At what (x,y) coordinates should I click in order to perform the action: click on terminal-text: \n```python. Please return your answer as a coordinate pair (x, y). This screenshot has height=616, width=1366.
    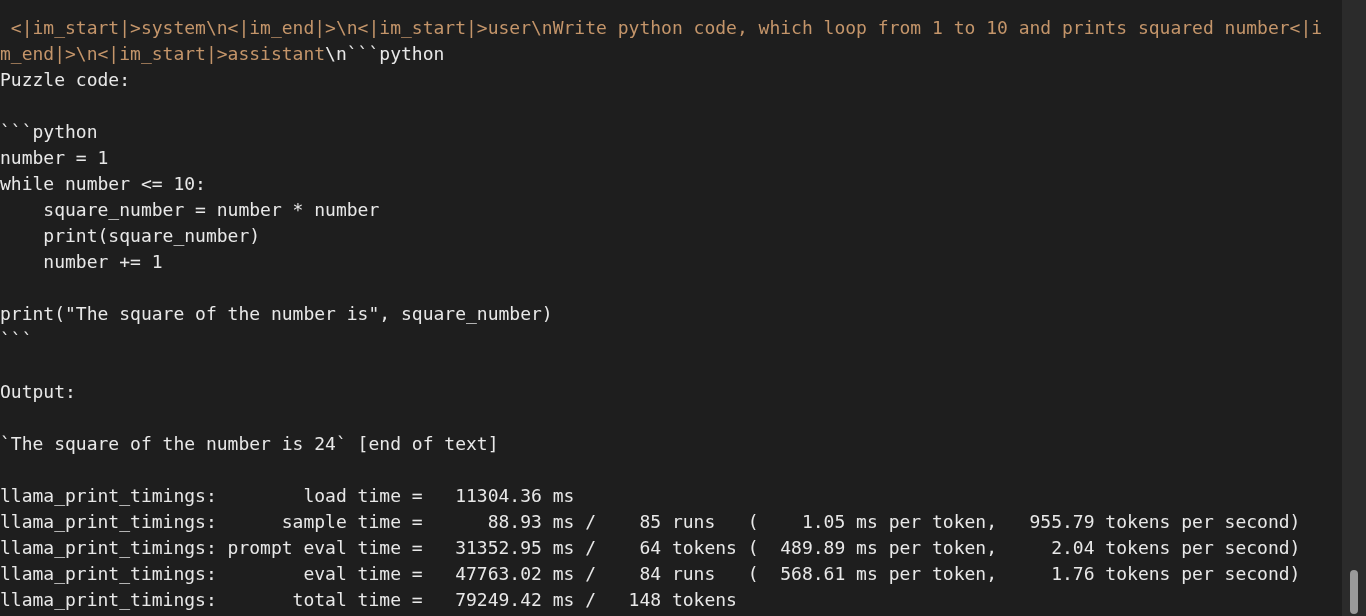
    Looking at the image, I should click on (385, 54).